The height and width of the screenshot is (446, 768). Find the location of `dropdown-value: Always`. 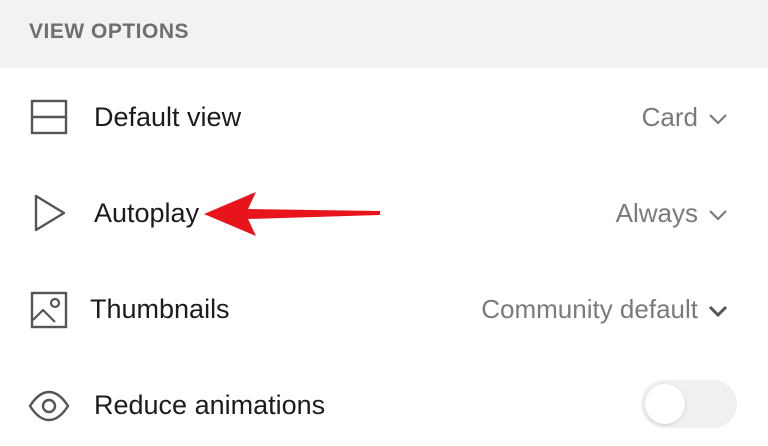

dropdown-value: Always is located at coordinates (656, 213).